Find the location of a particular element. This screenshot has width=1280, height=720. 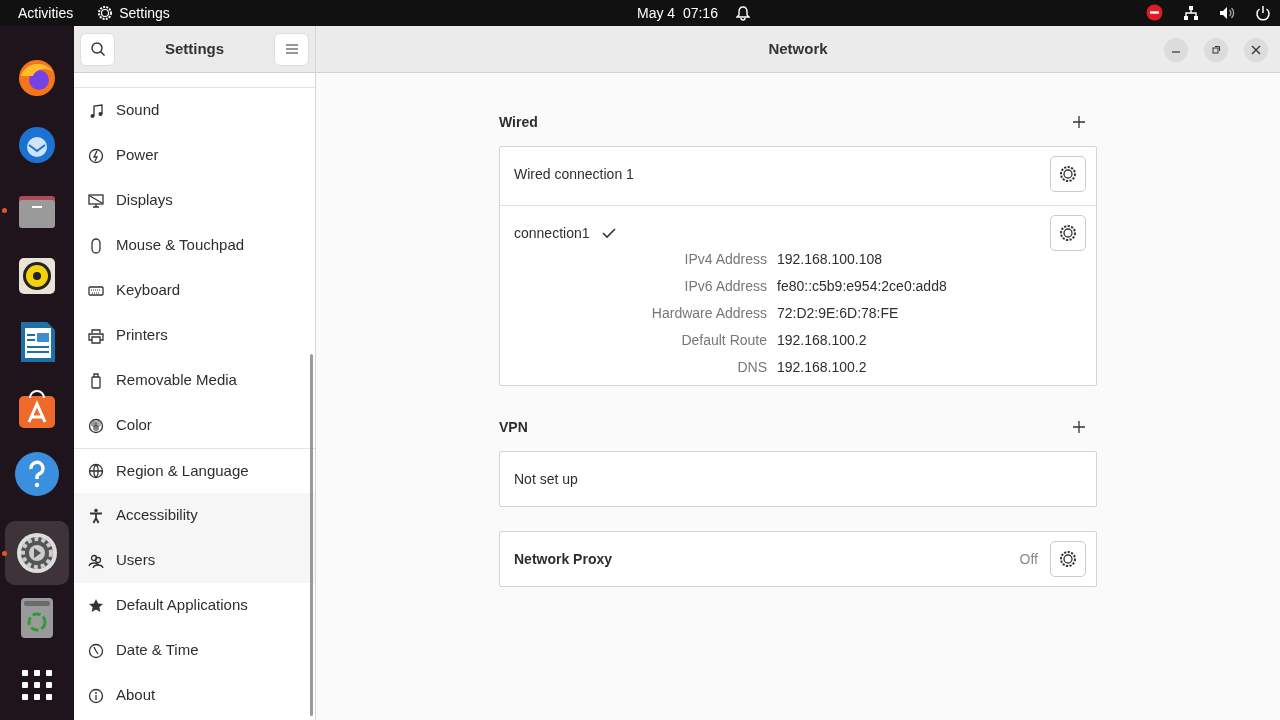

close-icon is located at coordinates (1256, 50).